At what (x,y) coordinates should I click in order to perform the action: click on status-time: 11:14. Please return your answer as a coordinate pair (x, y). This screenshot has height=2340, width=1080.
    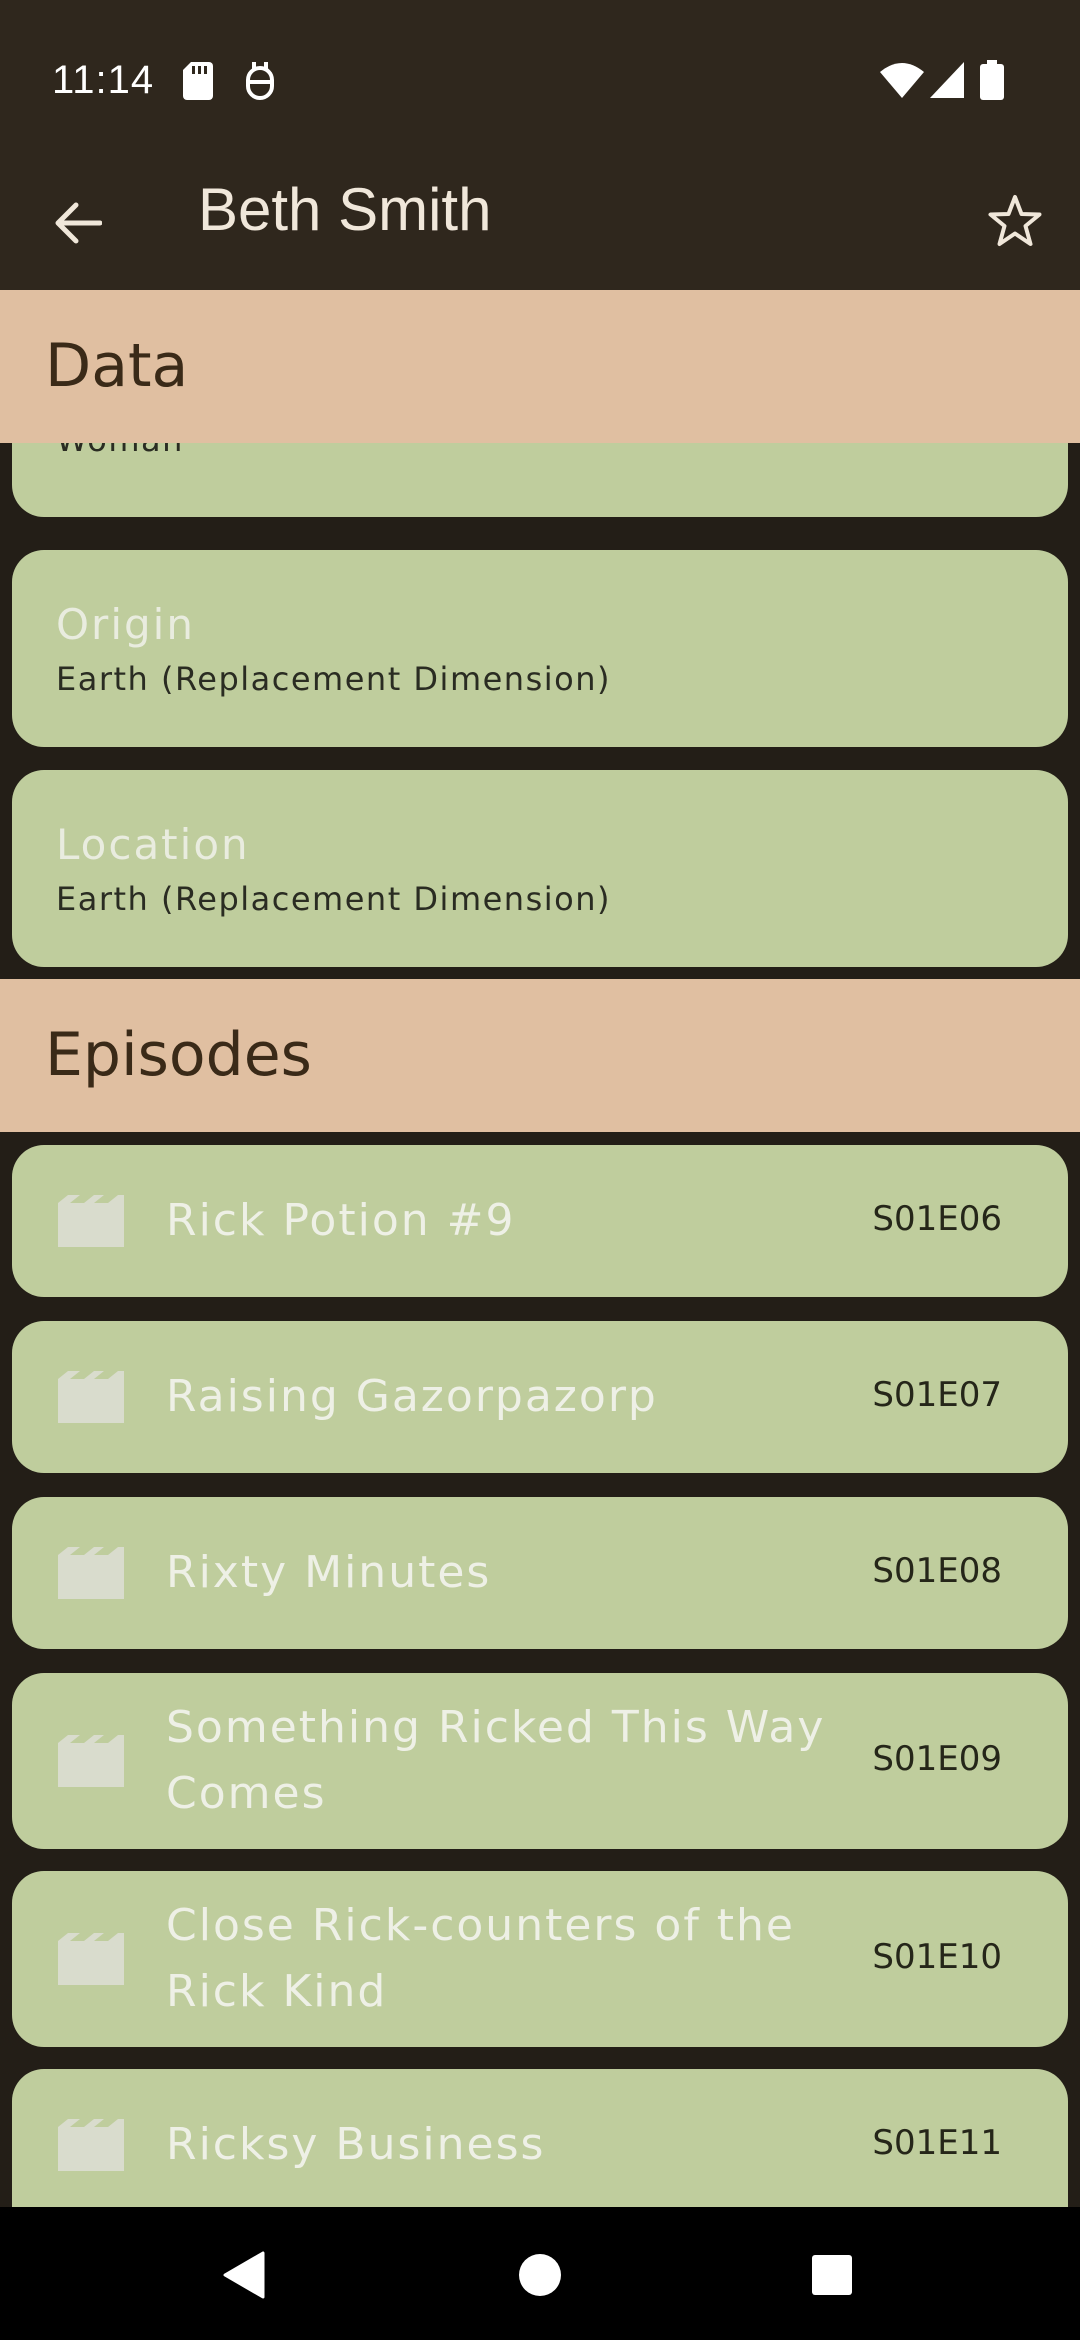
    Looking at the image, I should click on (103, 80).